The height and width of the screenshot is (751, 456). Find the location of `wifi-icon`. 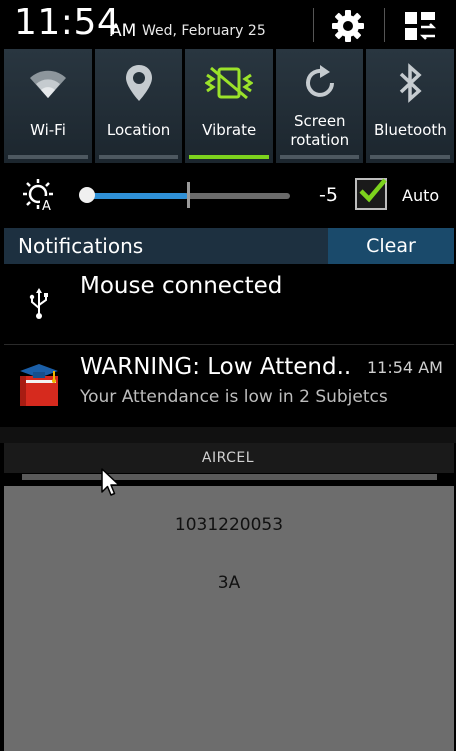

wifi-icon is located at coordinates (48, 83).